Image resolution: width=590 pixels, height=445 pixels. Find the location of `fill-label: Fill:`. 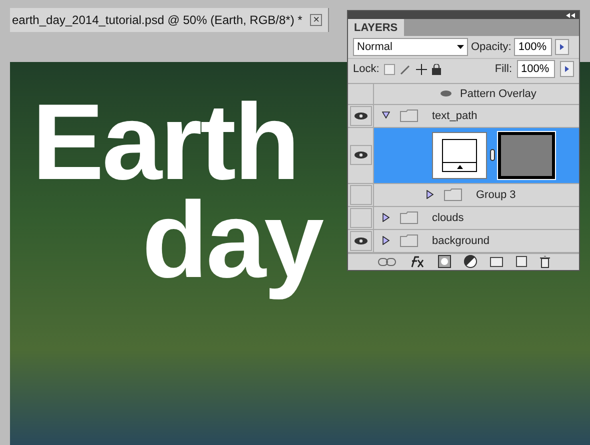

fill-label: Fill: is located at coordinates (503, 69).